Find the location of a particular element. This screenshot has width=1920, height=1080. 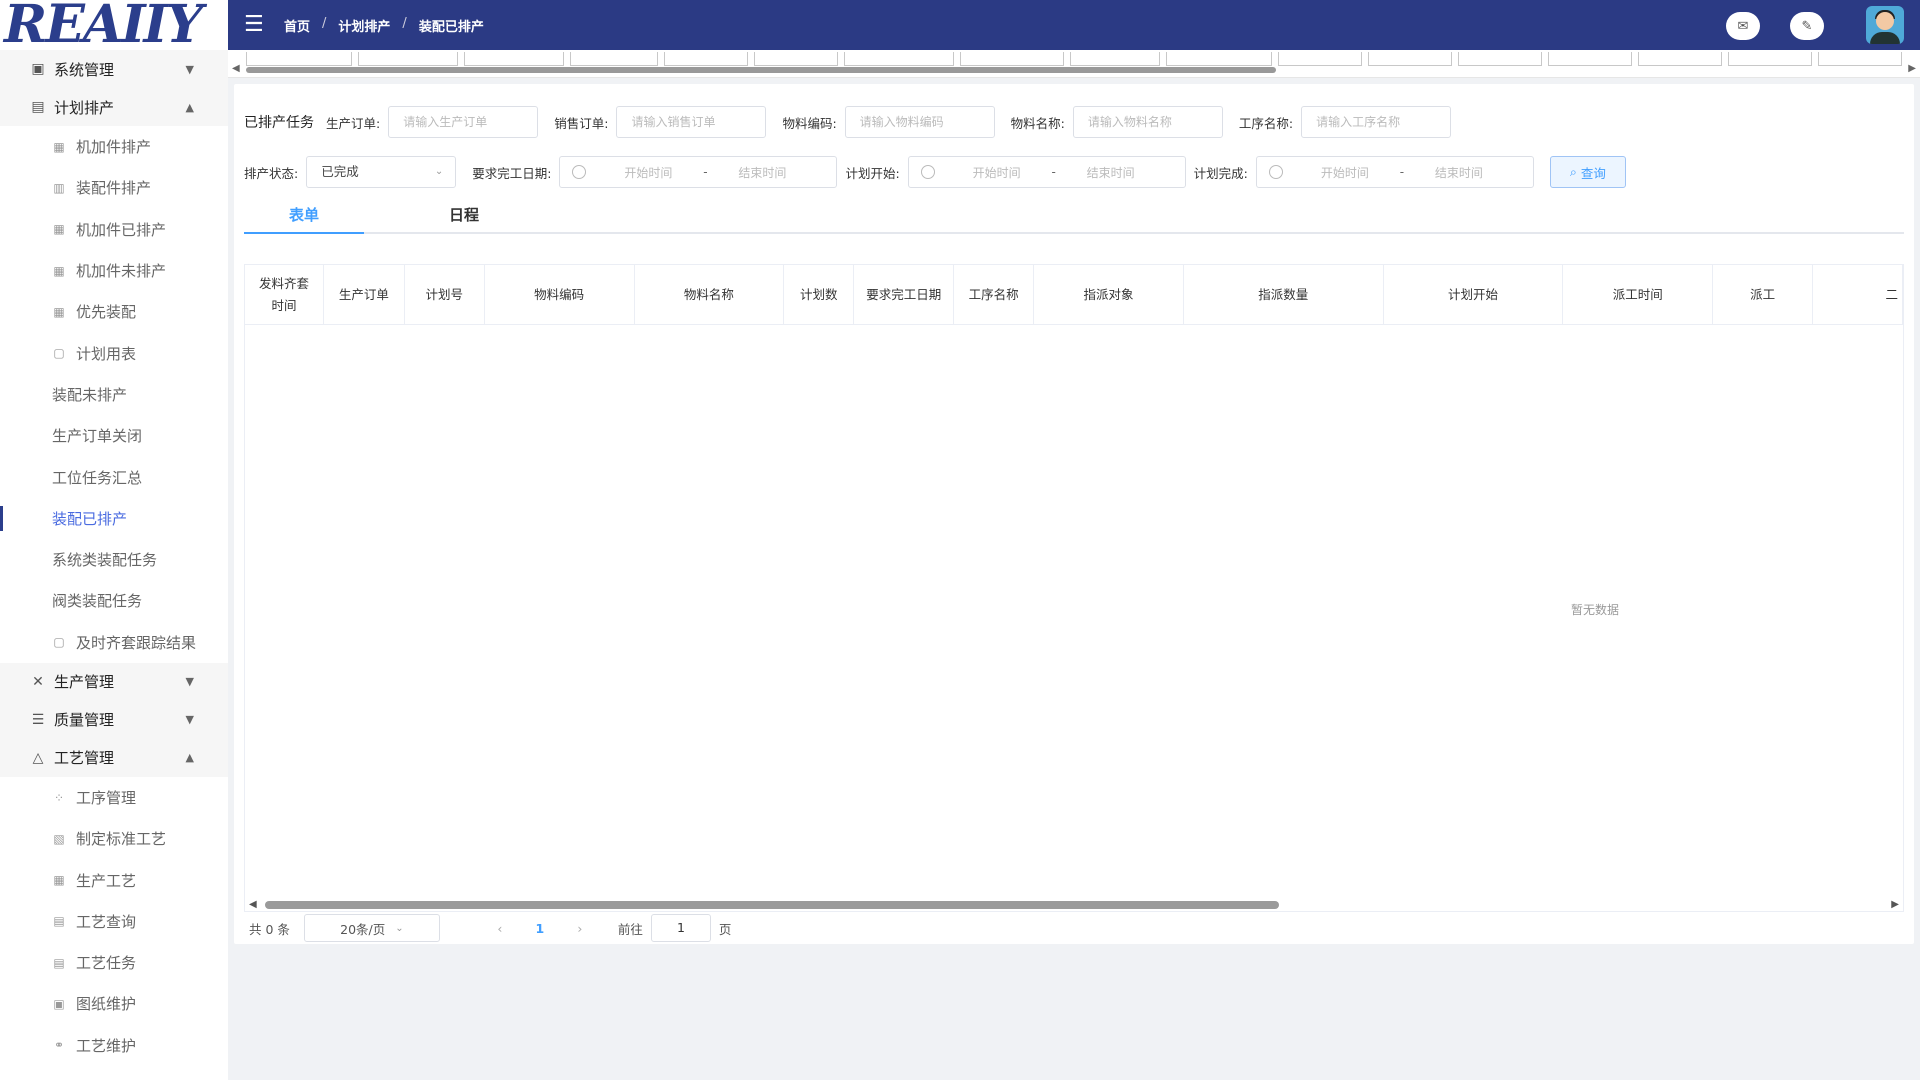

menu-group-plan: ▤ 计划排产 ▲ is located at coordinates (114, 107).